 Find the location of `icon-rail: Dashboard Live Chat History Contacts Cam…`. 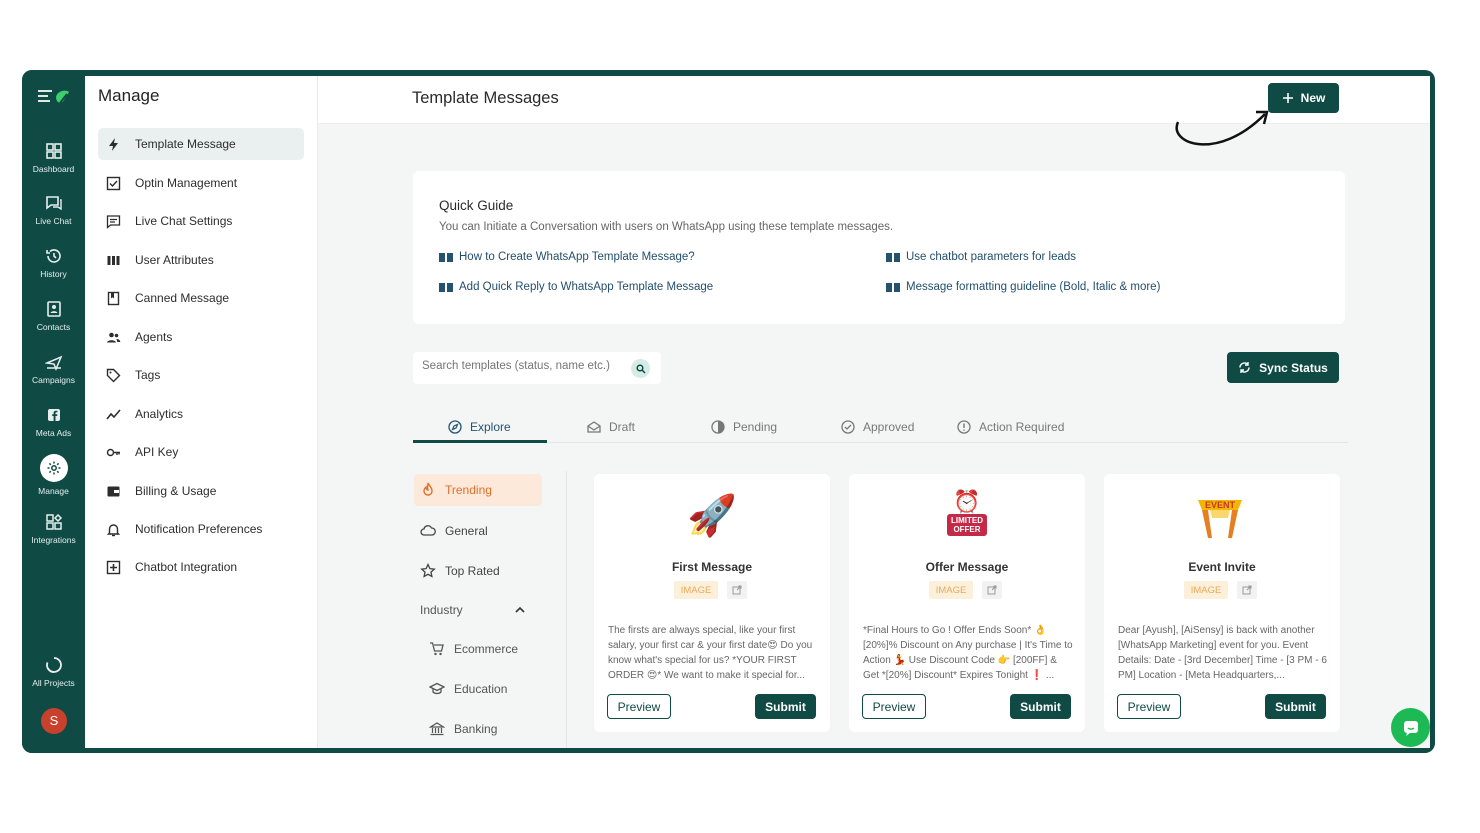

icon-rail: Dashboard Live Chat History Contacts Cam… is located at coordinates (53, 411).